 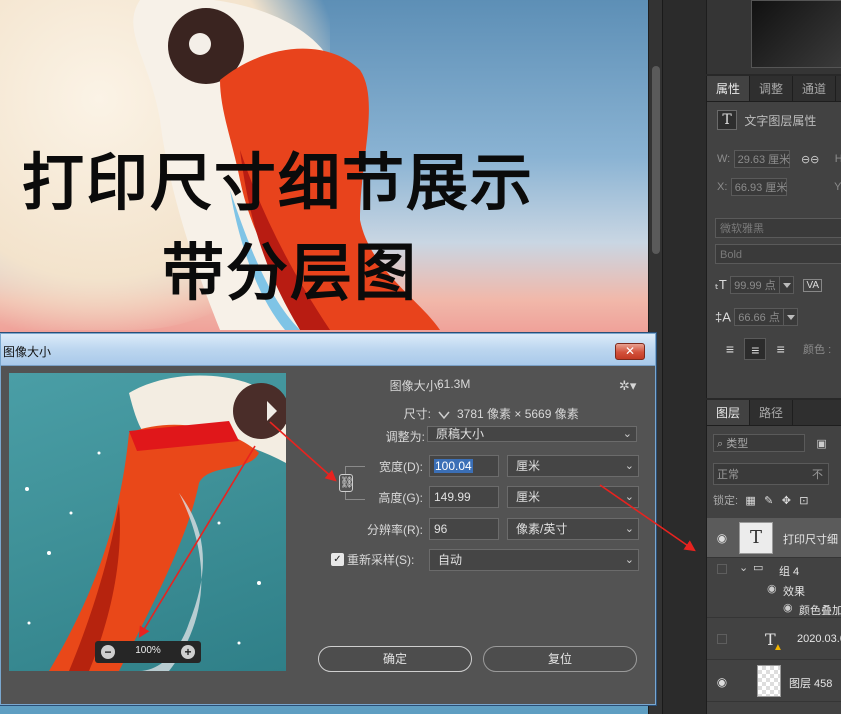 I want to click on width-value: 100.04, so click(x=453, y=466).